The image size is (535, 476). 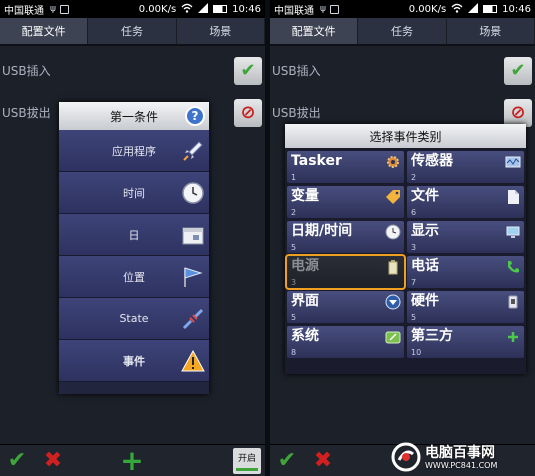 I want to click on category-third-party: 第三方 10, so click(x=465, y=342).